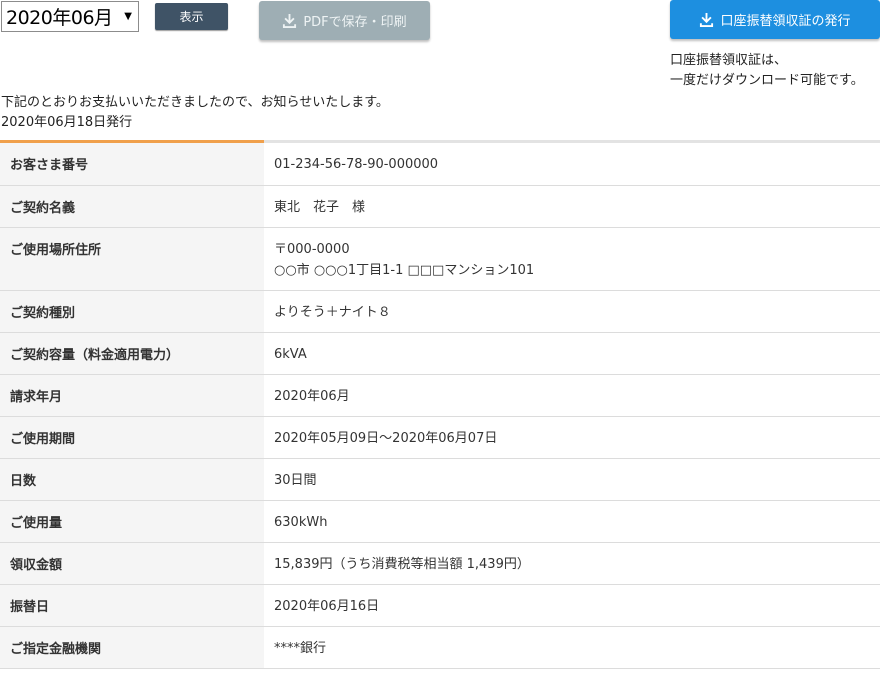  I want to click on row-value-contract-capacity: 6kVA, so click(572, 353).